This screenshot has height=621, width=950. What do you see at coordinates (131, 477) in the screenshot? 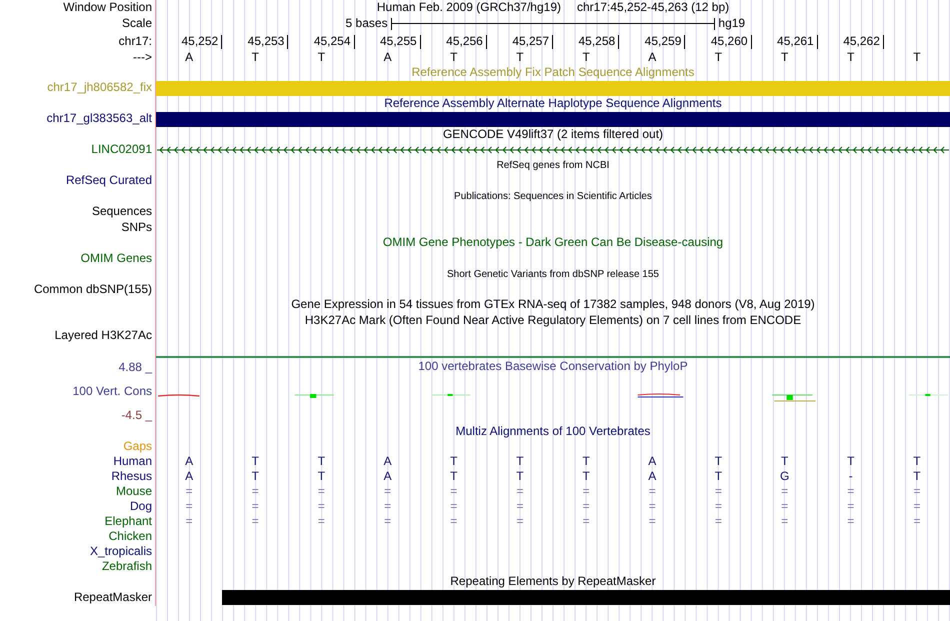
I see `species-label: Rhesus` at bounding box center [131, 477].